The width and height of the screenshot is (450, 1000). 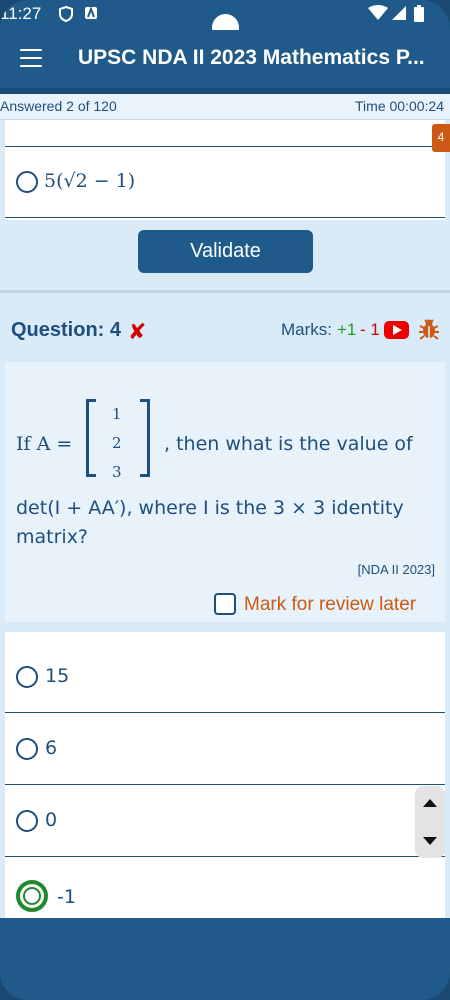 I want to click on scroll-up-icon, so click(x=430, y=803).